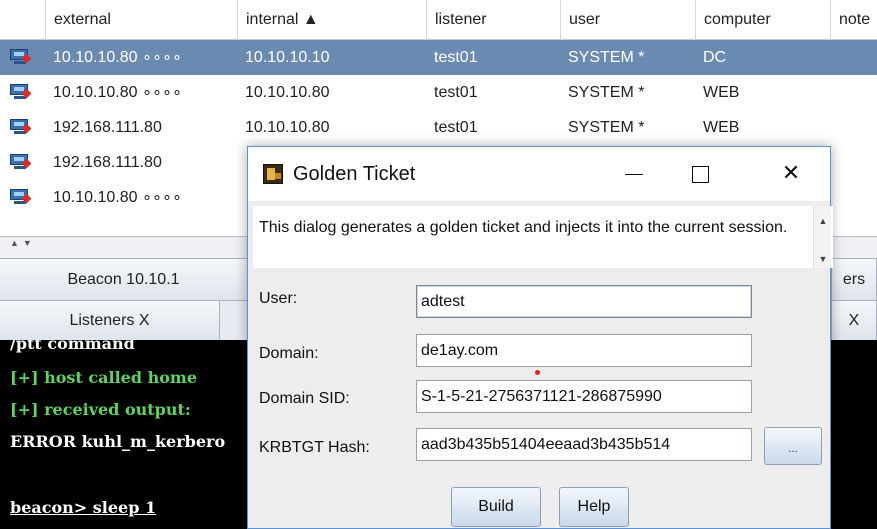  Describe the element at coordinates (822, 237) in the screenshot. I see `description-scrollbar: ▲ ▼` at that location.